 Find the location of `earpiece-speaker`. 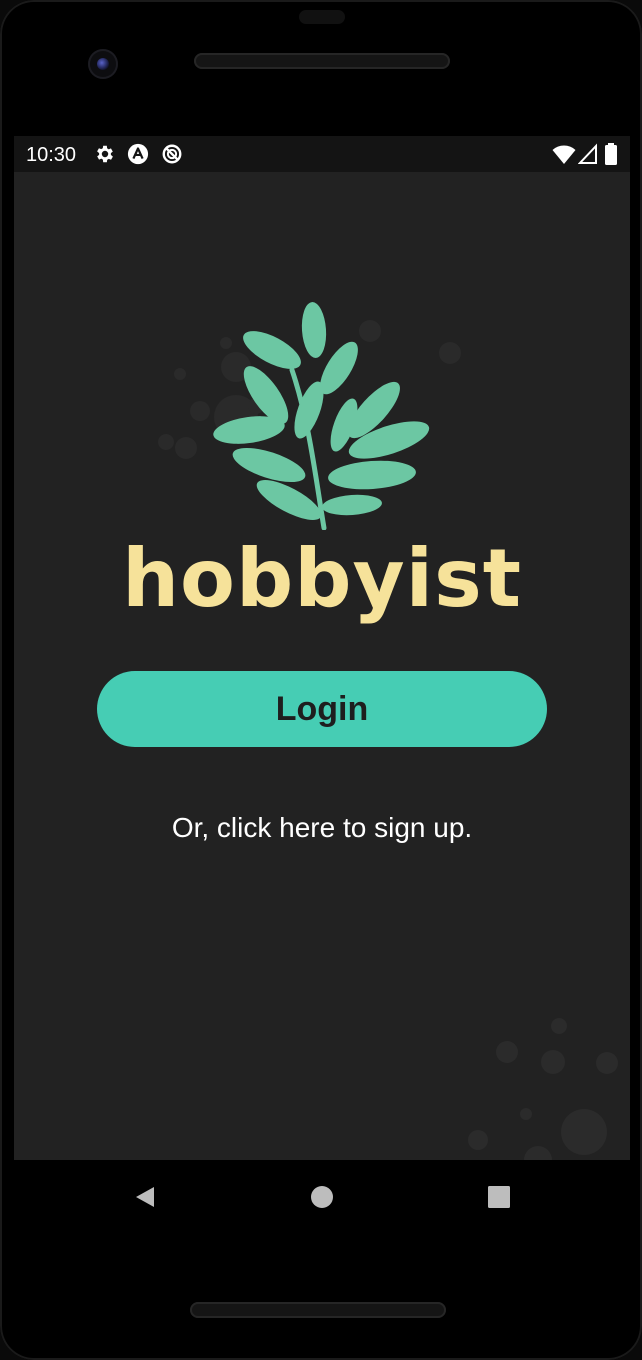

earpiece-speaker is located at coordinates (322, 61).